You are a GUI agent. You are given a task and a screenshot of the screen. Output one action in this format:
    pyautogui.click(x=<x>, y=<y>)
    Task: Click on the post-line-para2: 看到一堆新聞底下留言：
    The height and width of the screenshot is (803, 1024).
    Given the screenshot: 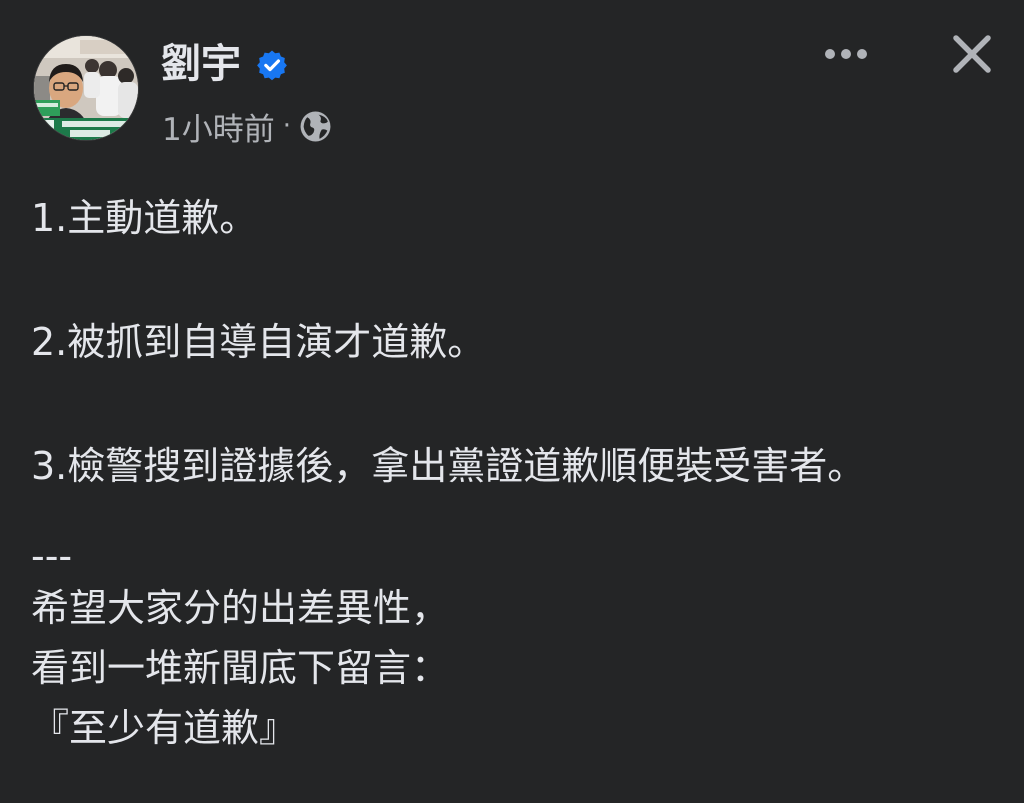 What is the action you would take?
    pyautogui.click(x=240, y=668)
    